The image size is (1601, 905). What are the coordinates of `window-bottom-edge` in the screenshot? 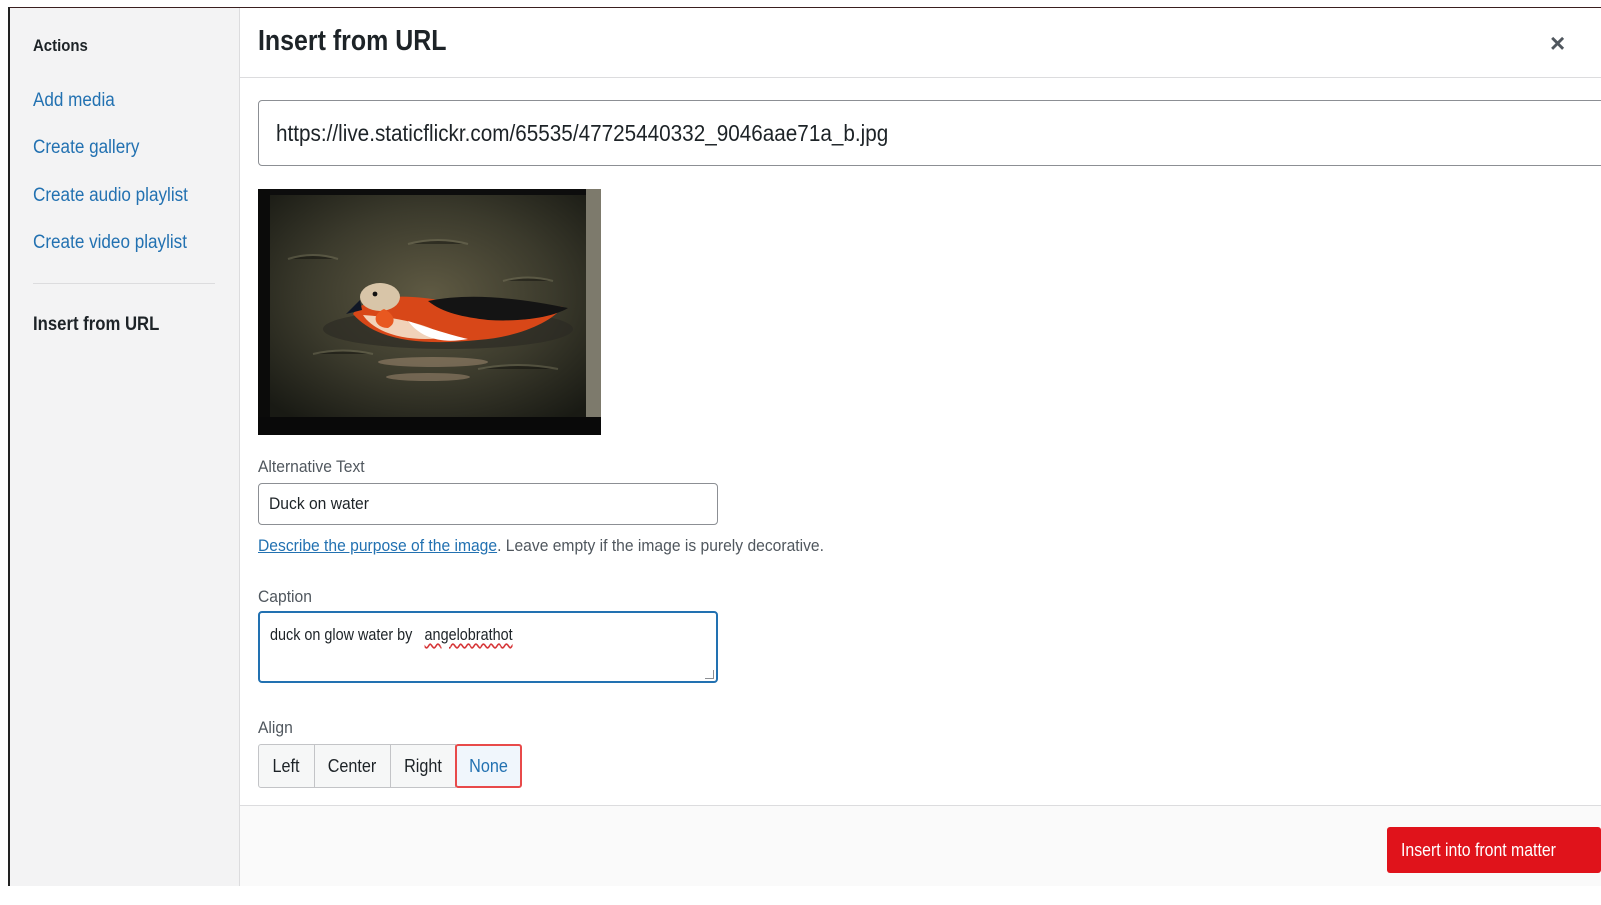 It's located at (800, 895).